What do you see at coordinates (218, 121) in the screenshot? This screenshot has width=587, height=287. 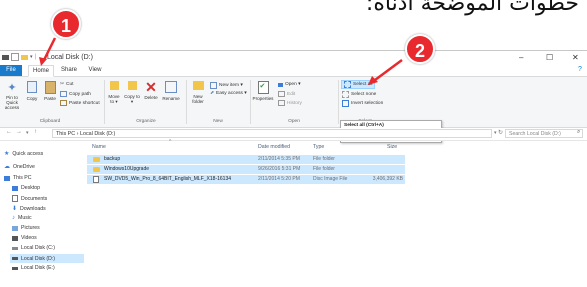 I see `new-group-label: New` at bounding box center [218, 121].